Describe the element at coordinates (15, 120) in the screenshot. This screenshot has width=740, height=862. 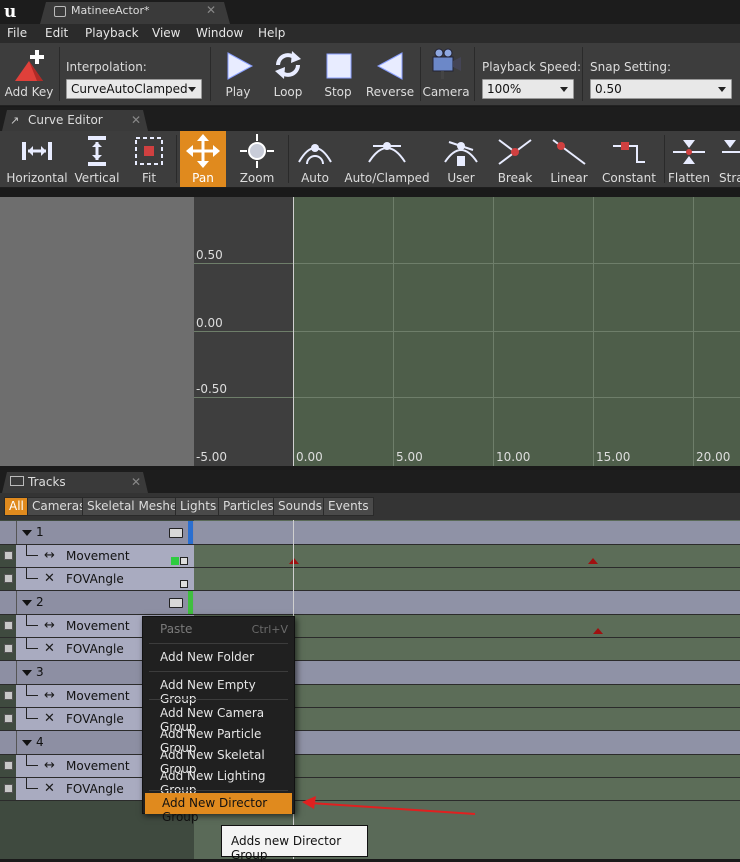
I see `curve-icon: ↗` at that location.